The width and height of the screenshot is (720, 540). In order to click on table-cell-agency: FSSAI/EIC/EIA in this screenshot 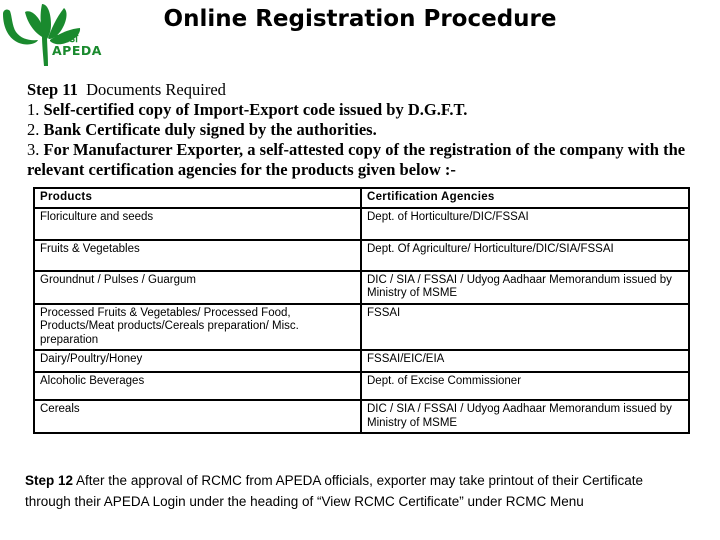, I will do `click(525, 361)`.